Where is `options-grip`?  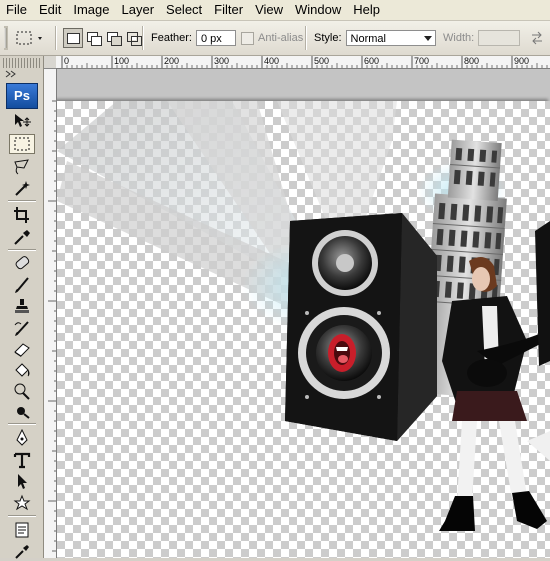
options-grip is located at coordinates (6, 38).